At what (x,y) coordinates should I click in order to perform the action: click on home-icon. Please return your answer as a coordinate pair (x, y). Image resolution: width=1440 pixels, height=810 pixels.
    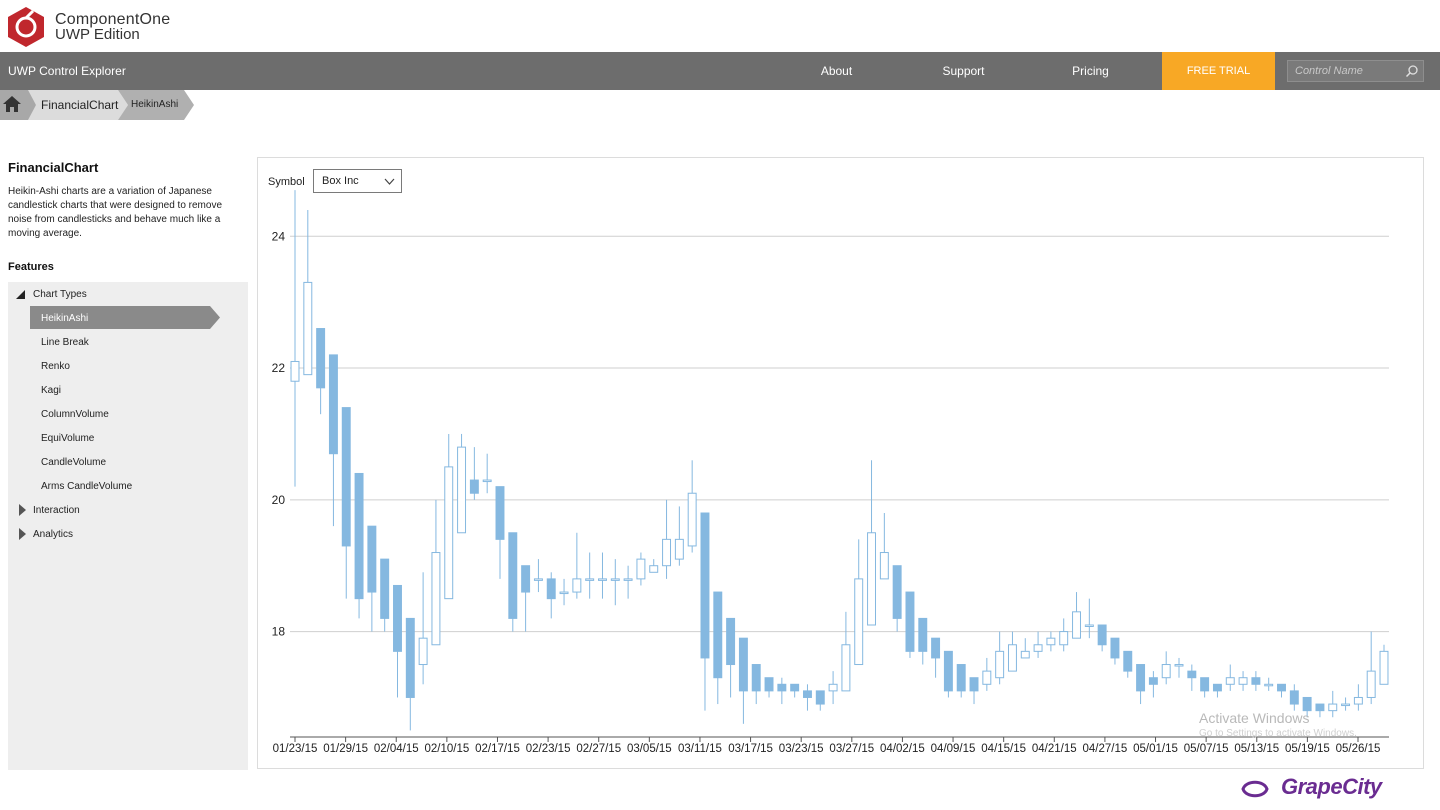
    Looking at the image, I should click on (18, 105).